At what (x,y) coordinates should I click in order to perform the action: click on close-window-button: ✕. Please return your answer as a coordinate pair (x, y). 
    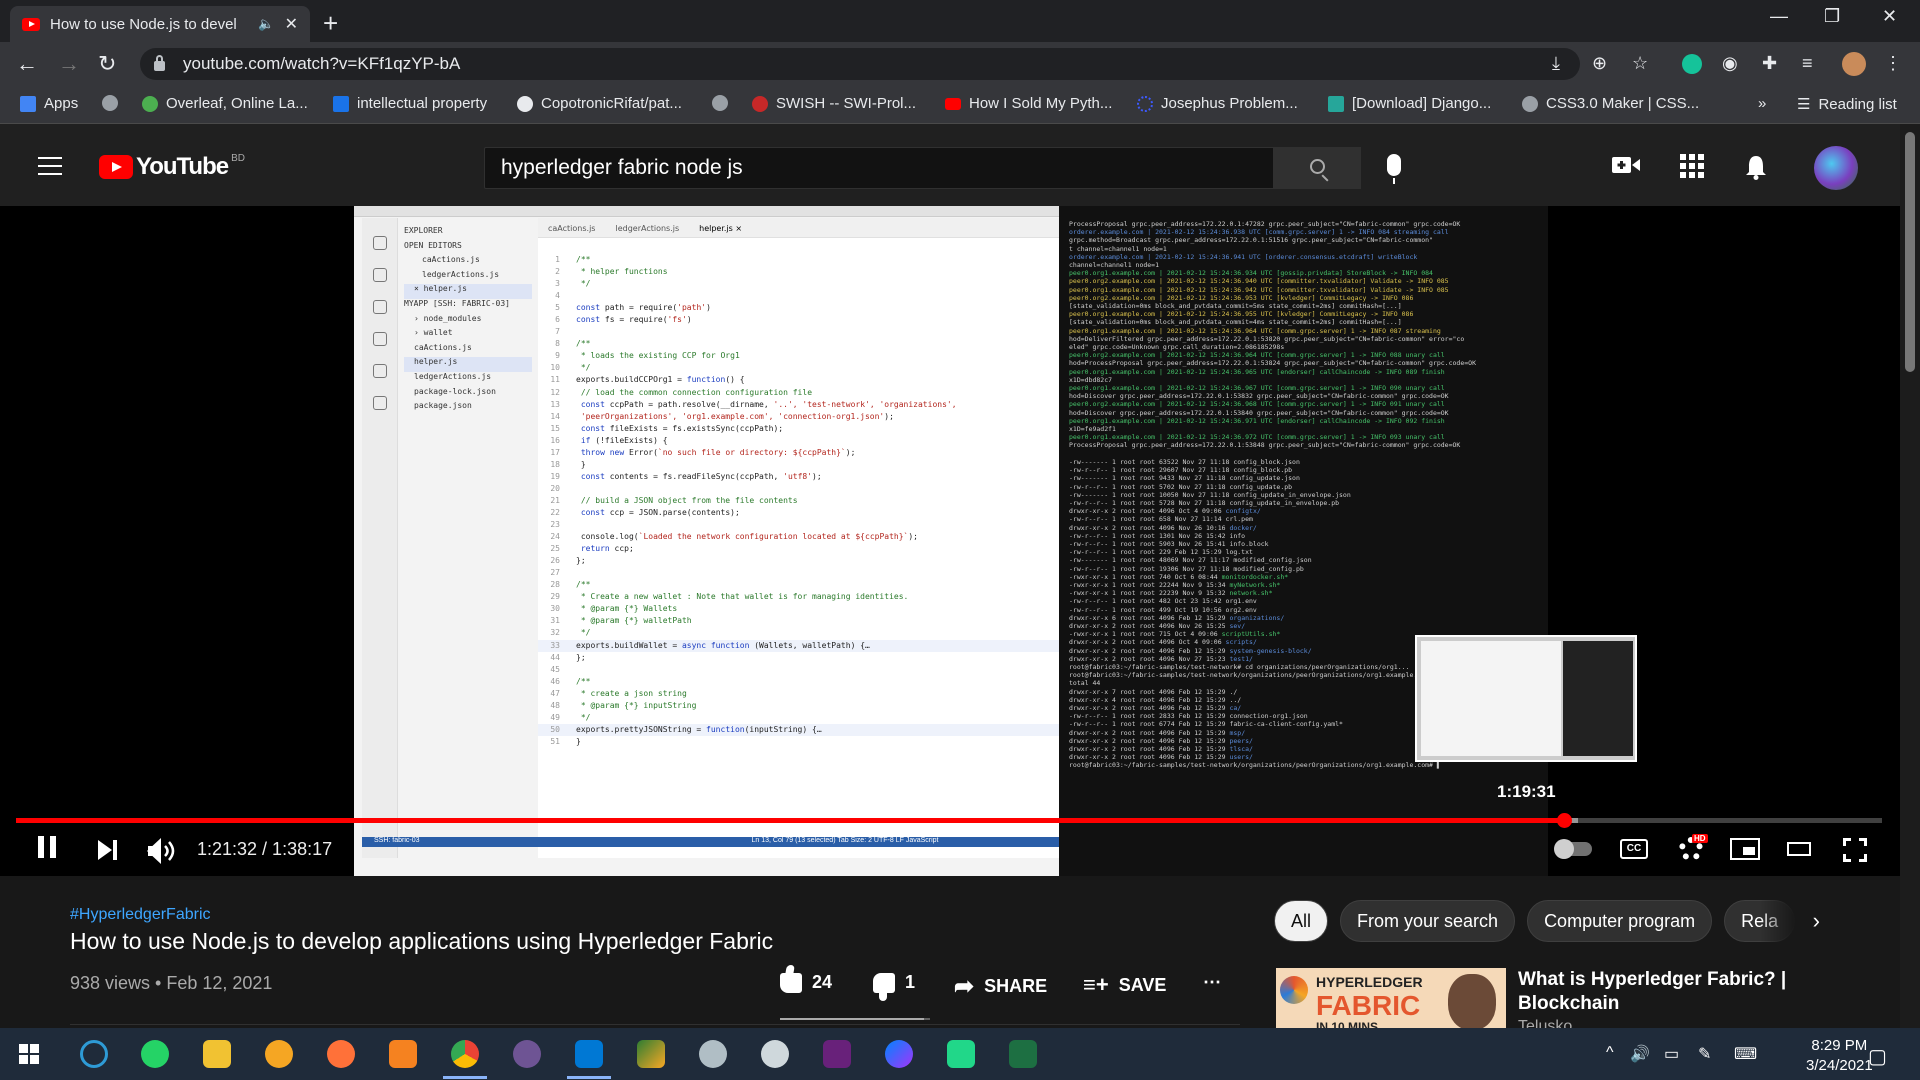
    Looking at the image, I should click on (1889, 16).